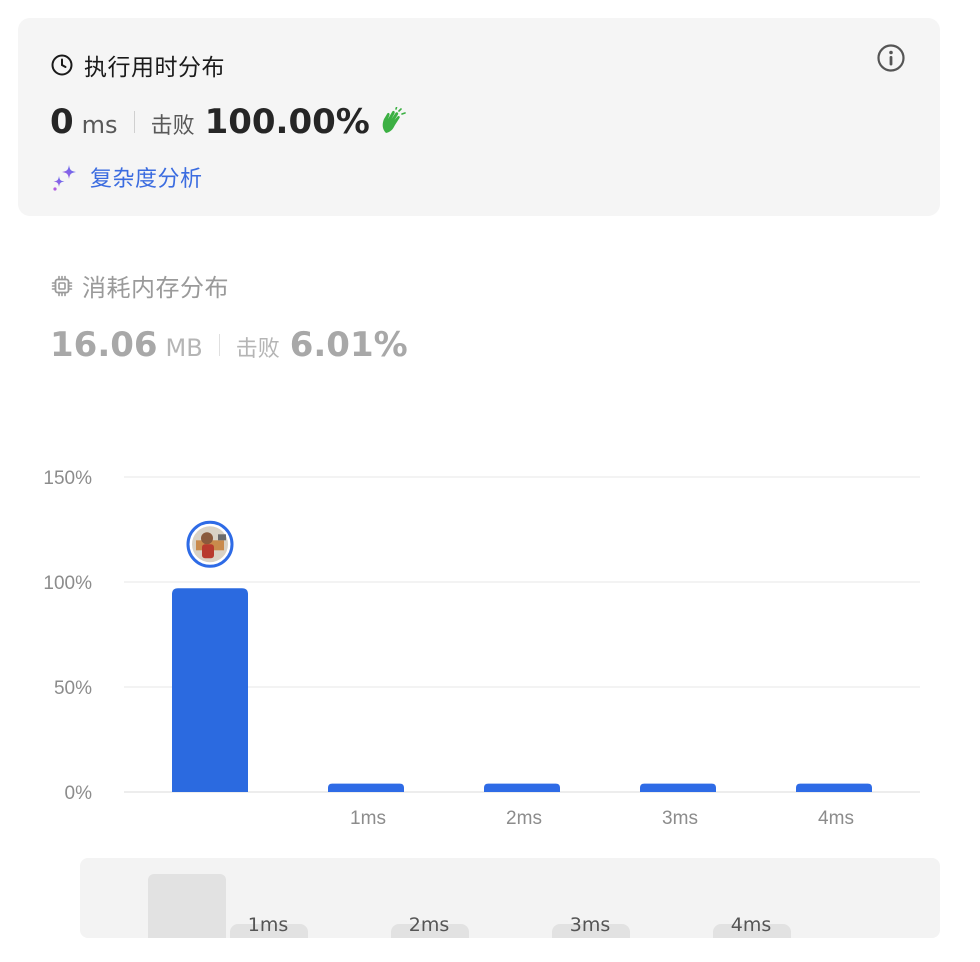 The image size is (980, 962). Describe the element at coordinates (99, 125) in the screenshot. I see `runtime-unit: ms` at that location.